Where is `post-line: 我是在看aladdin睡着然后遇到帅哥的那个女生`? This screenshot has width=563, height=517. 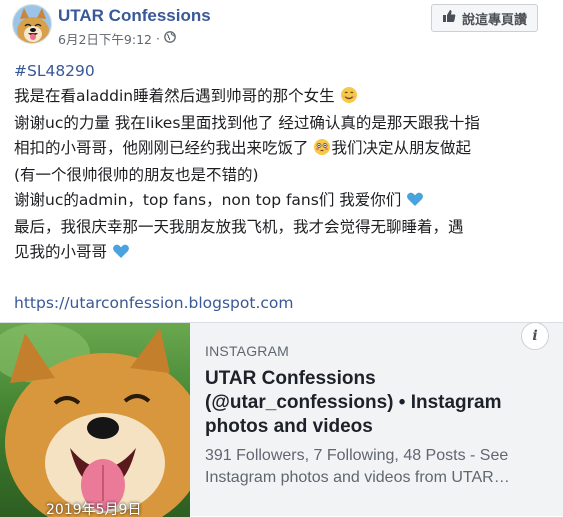 post-line: 我是在看aladdin睡着然后遇到帅哥的那个女生 is located at coordinates (284, 98).